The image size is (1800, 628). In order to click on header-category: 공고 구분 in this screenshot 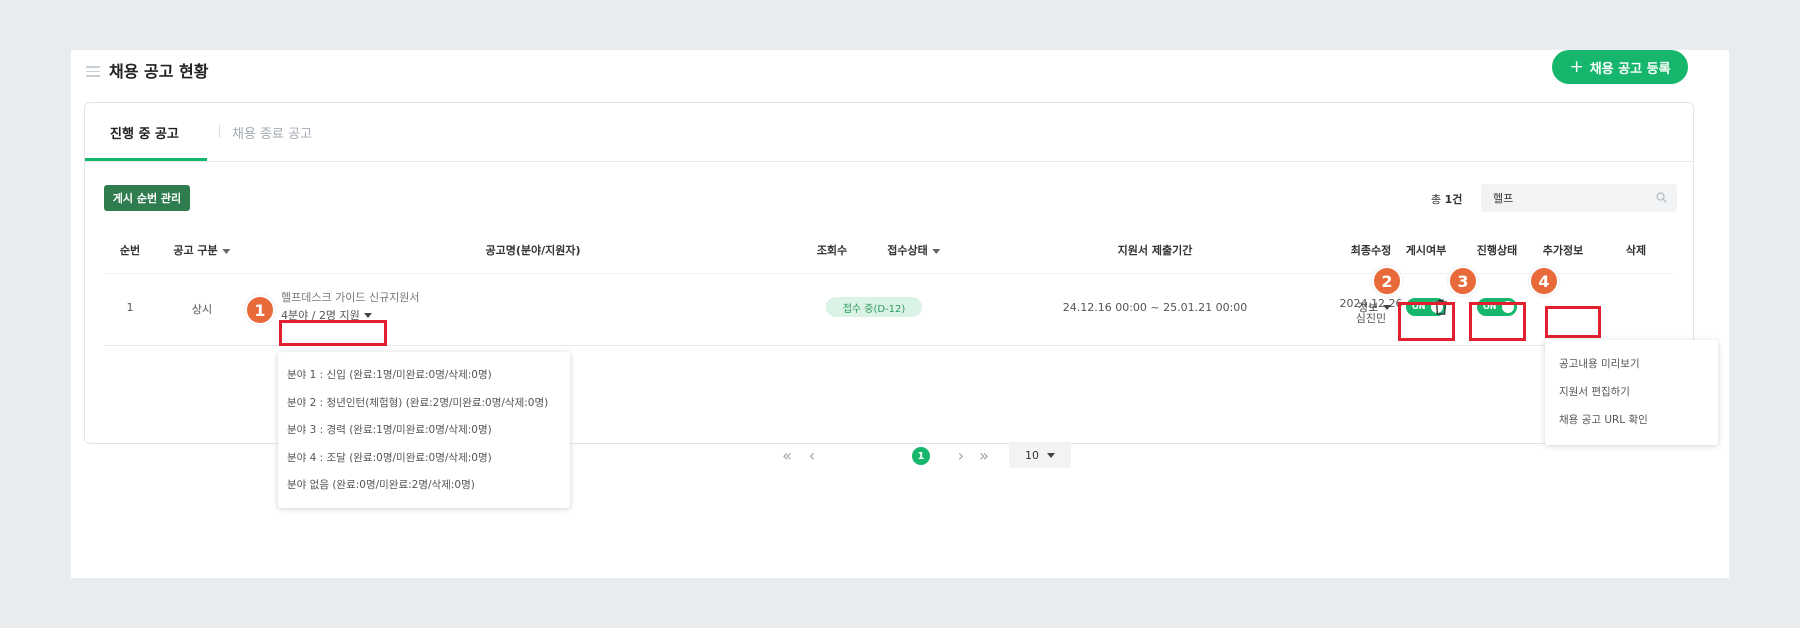, I will do `click(202, 250)`.